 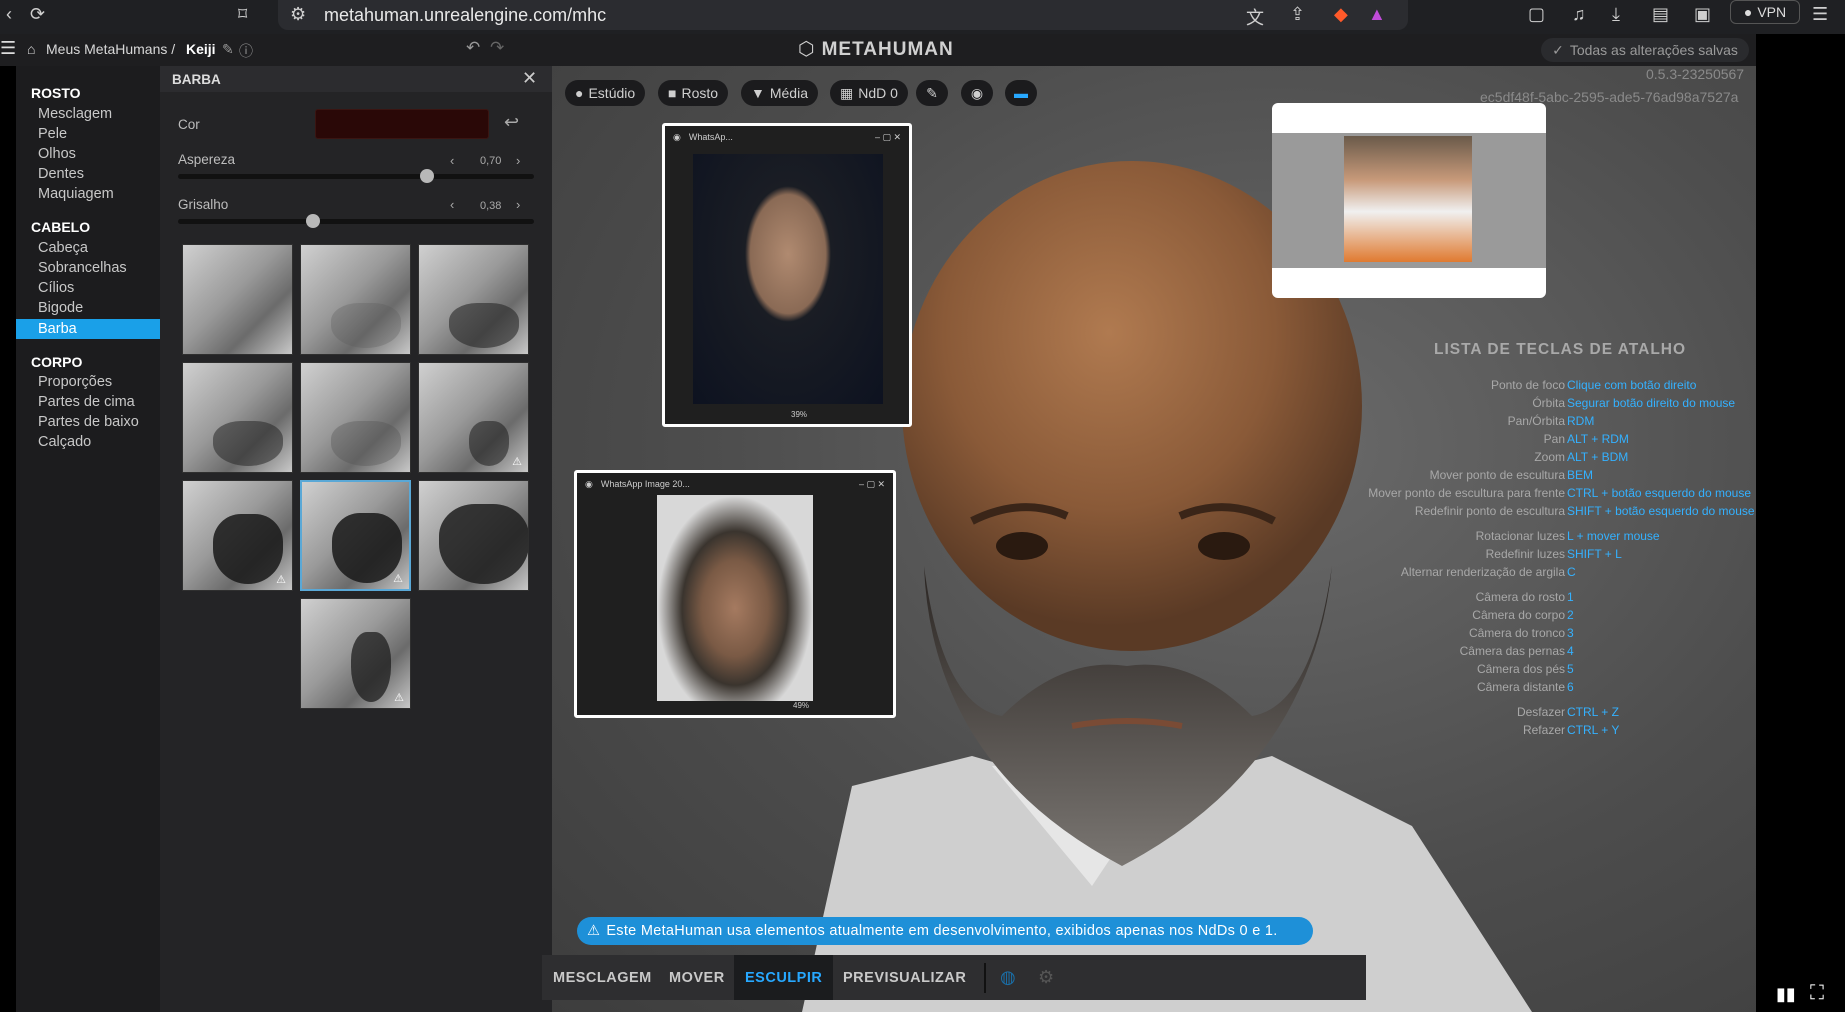 What do you see at coordinates (735, 594) in the screenshot?
I see `photo-viewer-window-2: ◉ WhatsApp Image 20... – ▢ ✕ 49%` at bounding box center [735, 594].